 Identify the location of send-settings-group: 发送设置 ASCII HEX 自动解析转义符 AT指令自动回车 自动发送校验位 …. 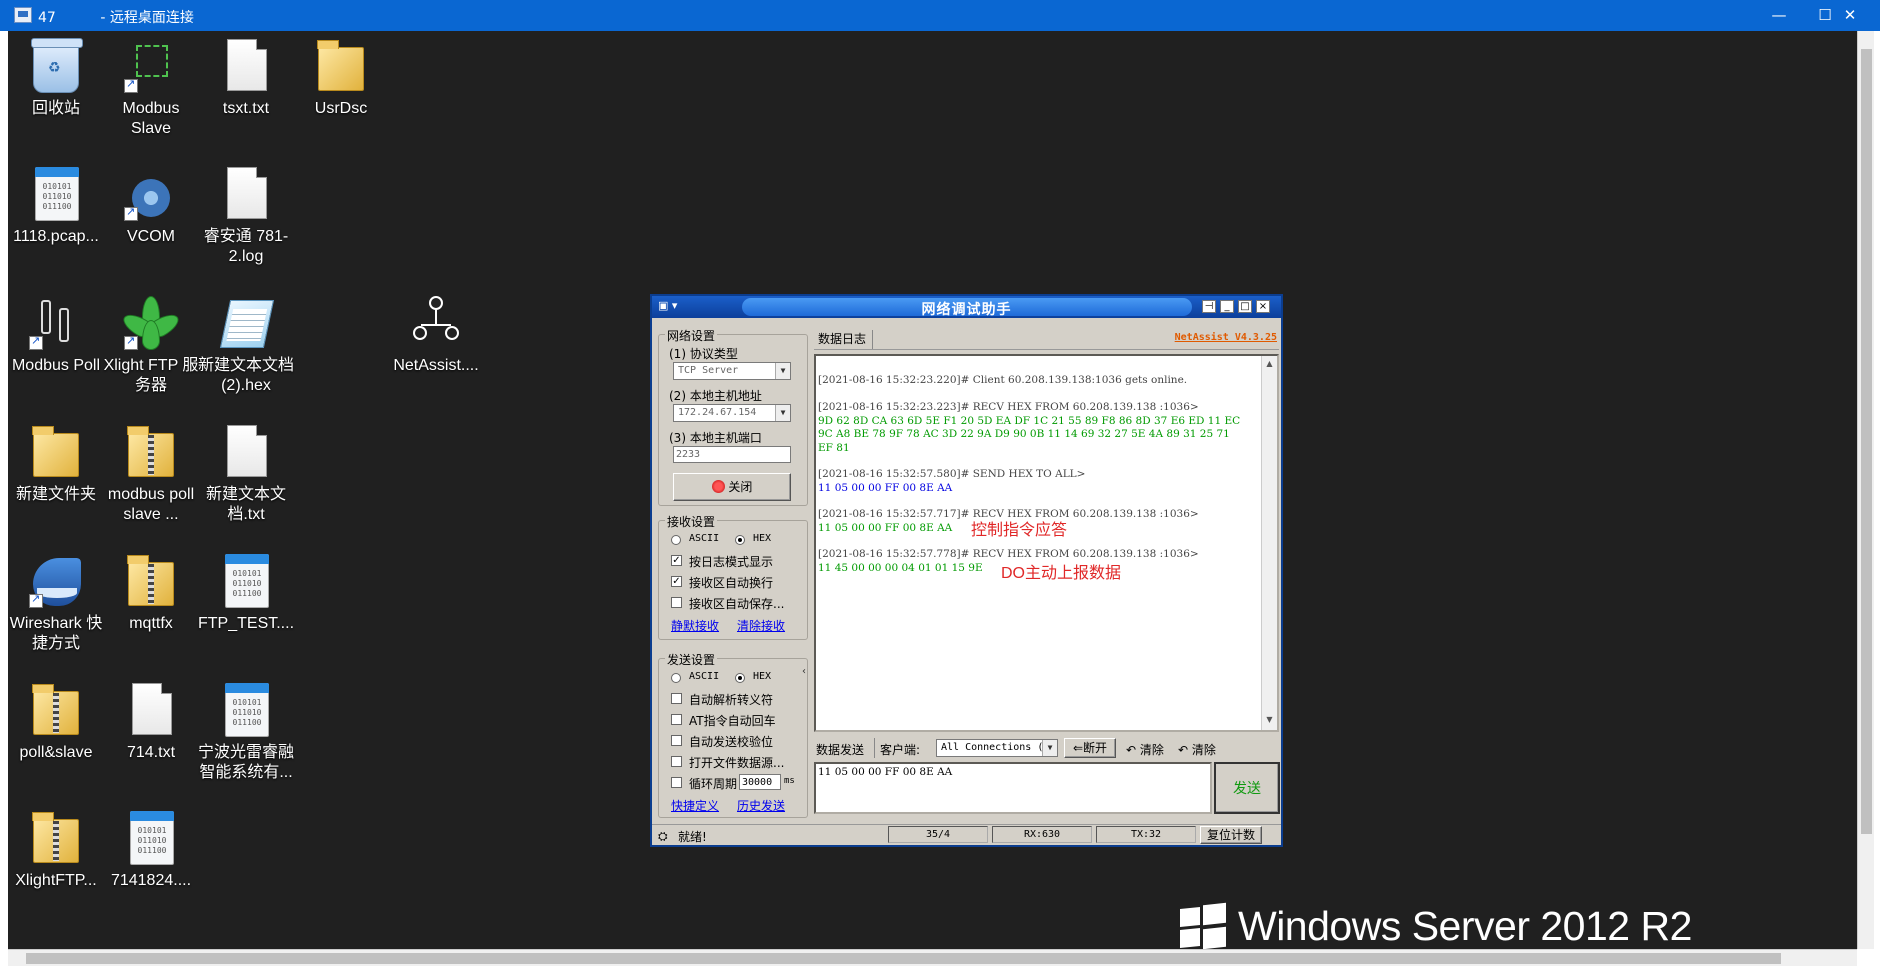
(733, 734).